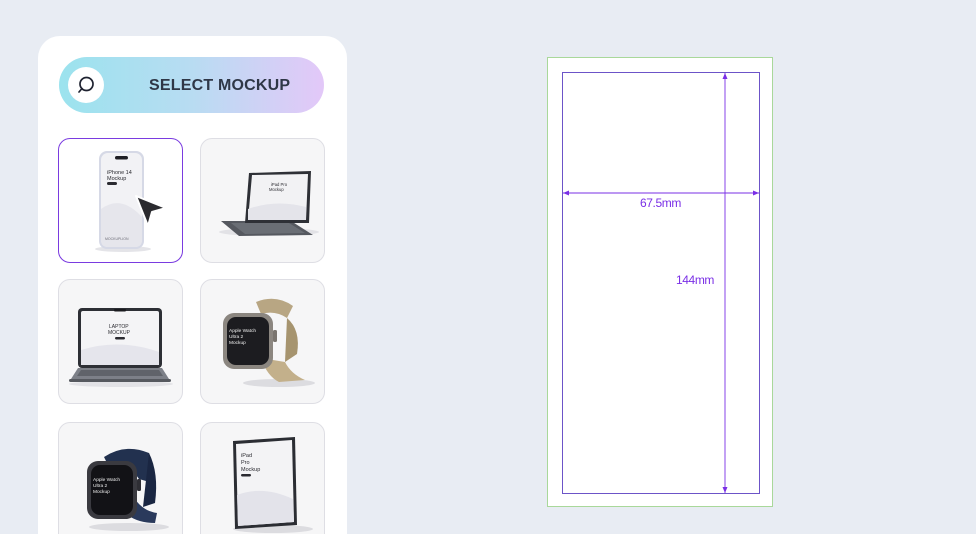  I want to click on select-mockup-label: SELECT MOCKUP, so click(220, 85).